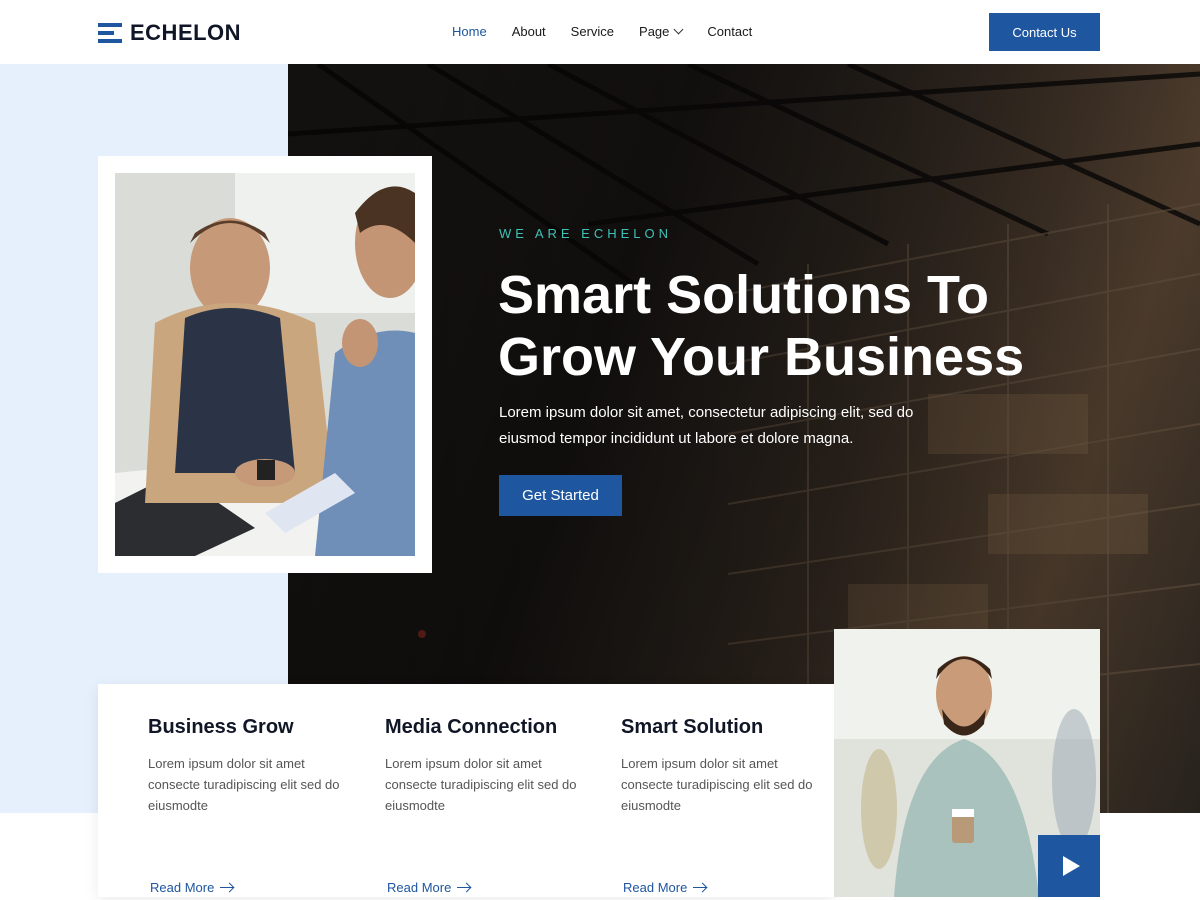  What do you see at coordinates (967, 763) in the screenshot?
I see `smiling-man-photo` at bounding box center [967, 763].